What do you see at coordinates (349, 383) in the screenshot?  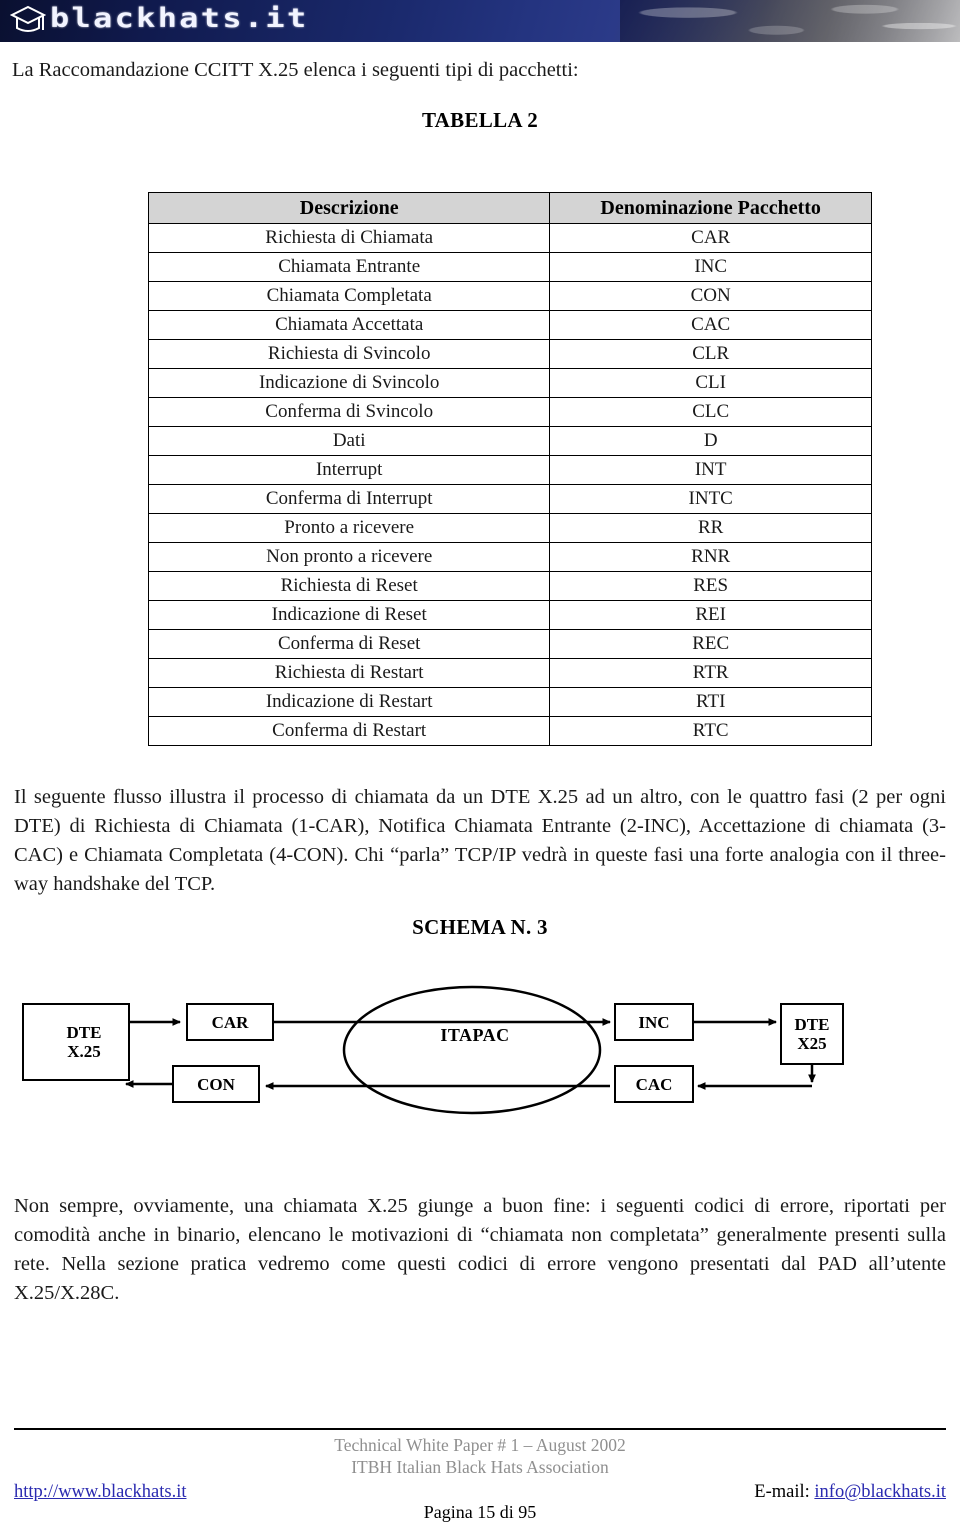 I see `cell-descrizione: Indicazione di Svincolo` at bounding box center [349, 383].